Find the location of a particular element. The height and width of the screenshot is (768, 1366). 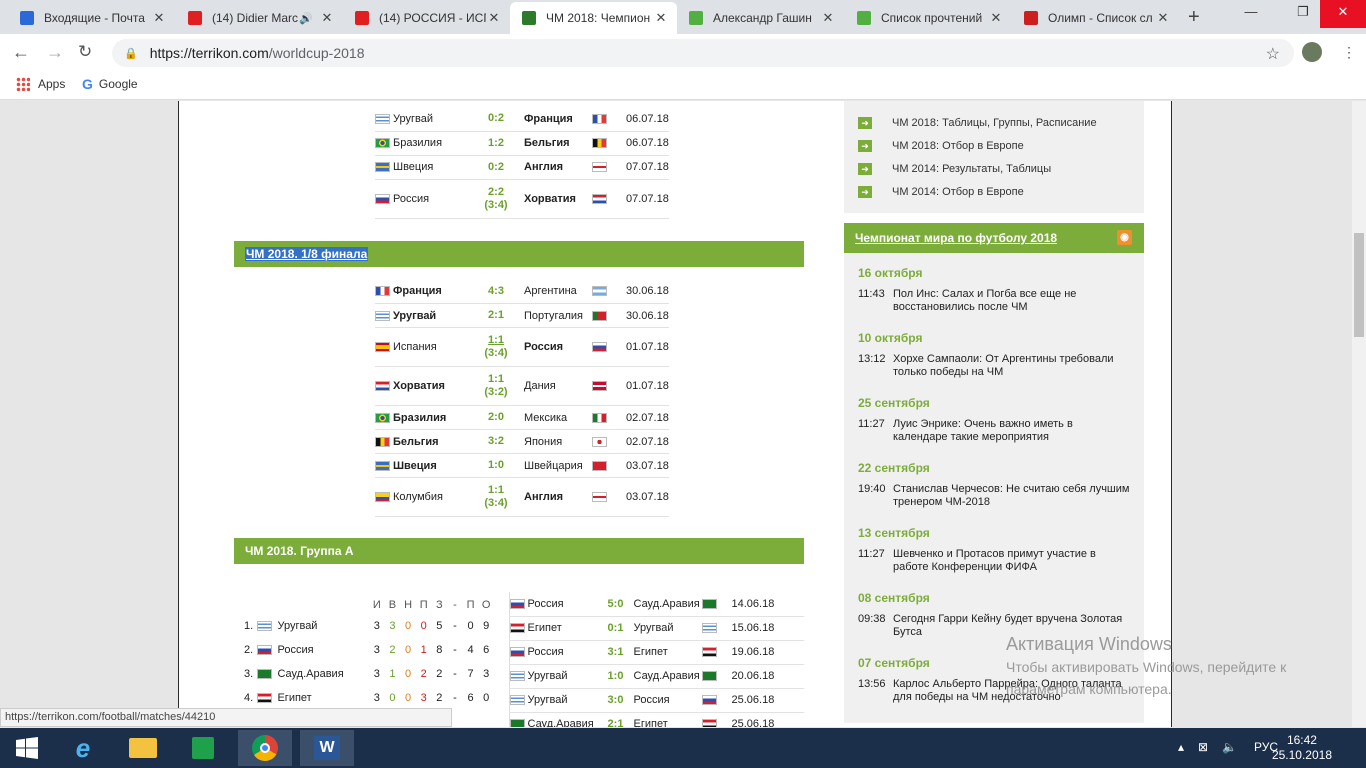

match-score: 3:1 is located at coordinates (615, 652).